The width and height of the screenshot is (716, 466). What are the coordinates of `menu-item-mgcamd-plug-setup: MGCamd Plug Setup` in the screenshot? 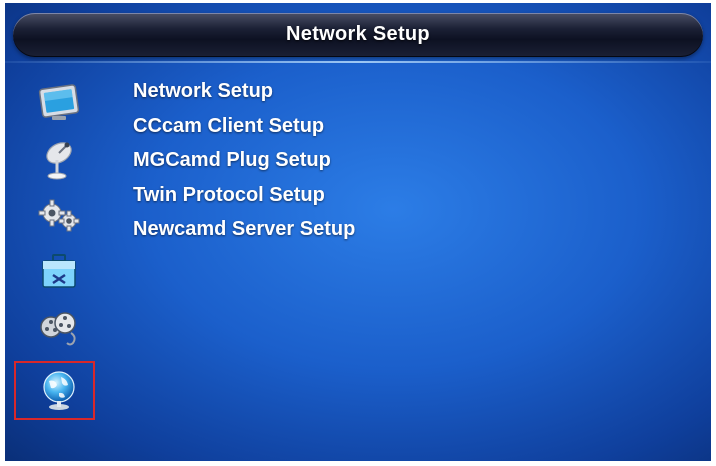 It's located at (244, 164).